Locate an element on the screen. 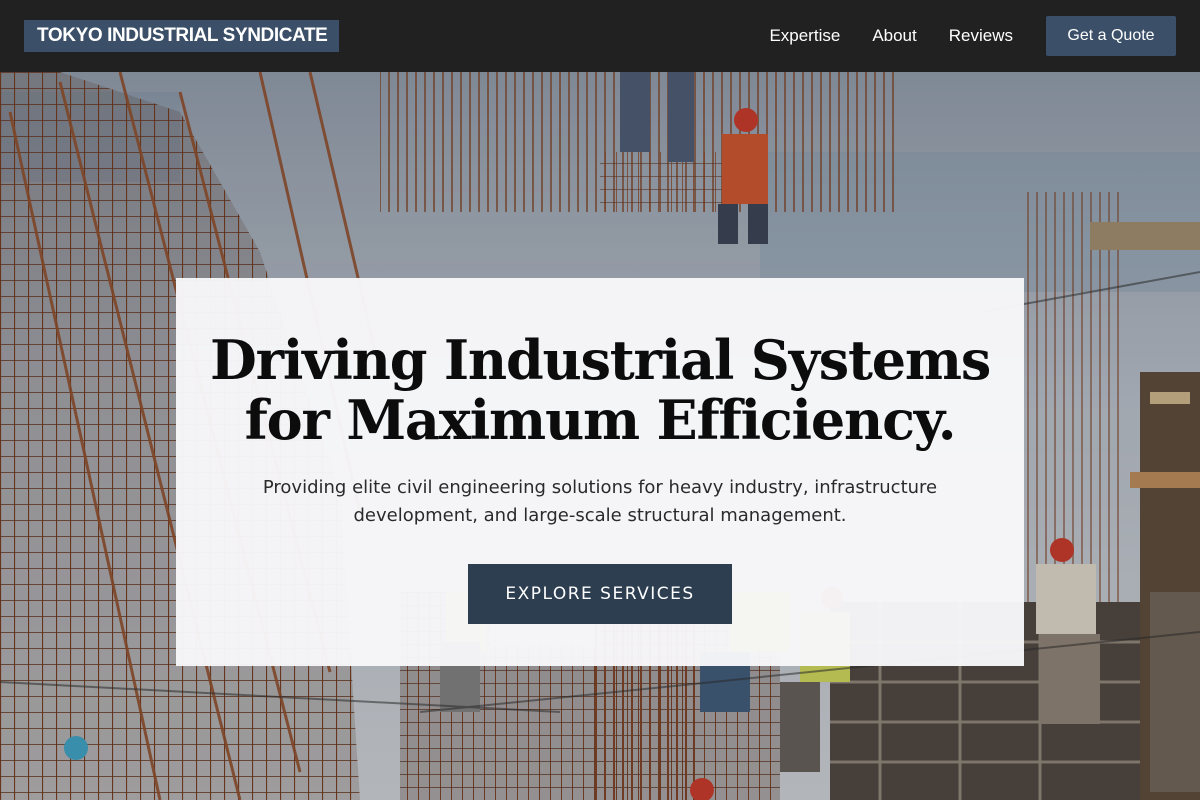 Image resolution: width=1200 pixels, height=800 pixels. nav-link-expertise: Expertise is located at coordinates (804, 36).